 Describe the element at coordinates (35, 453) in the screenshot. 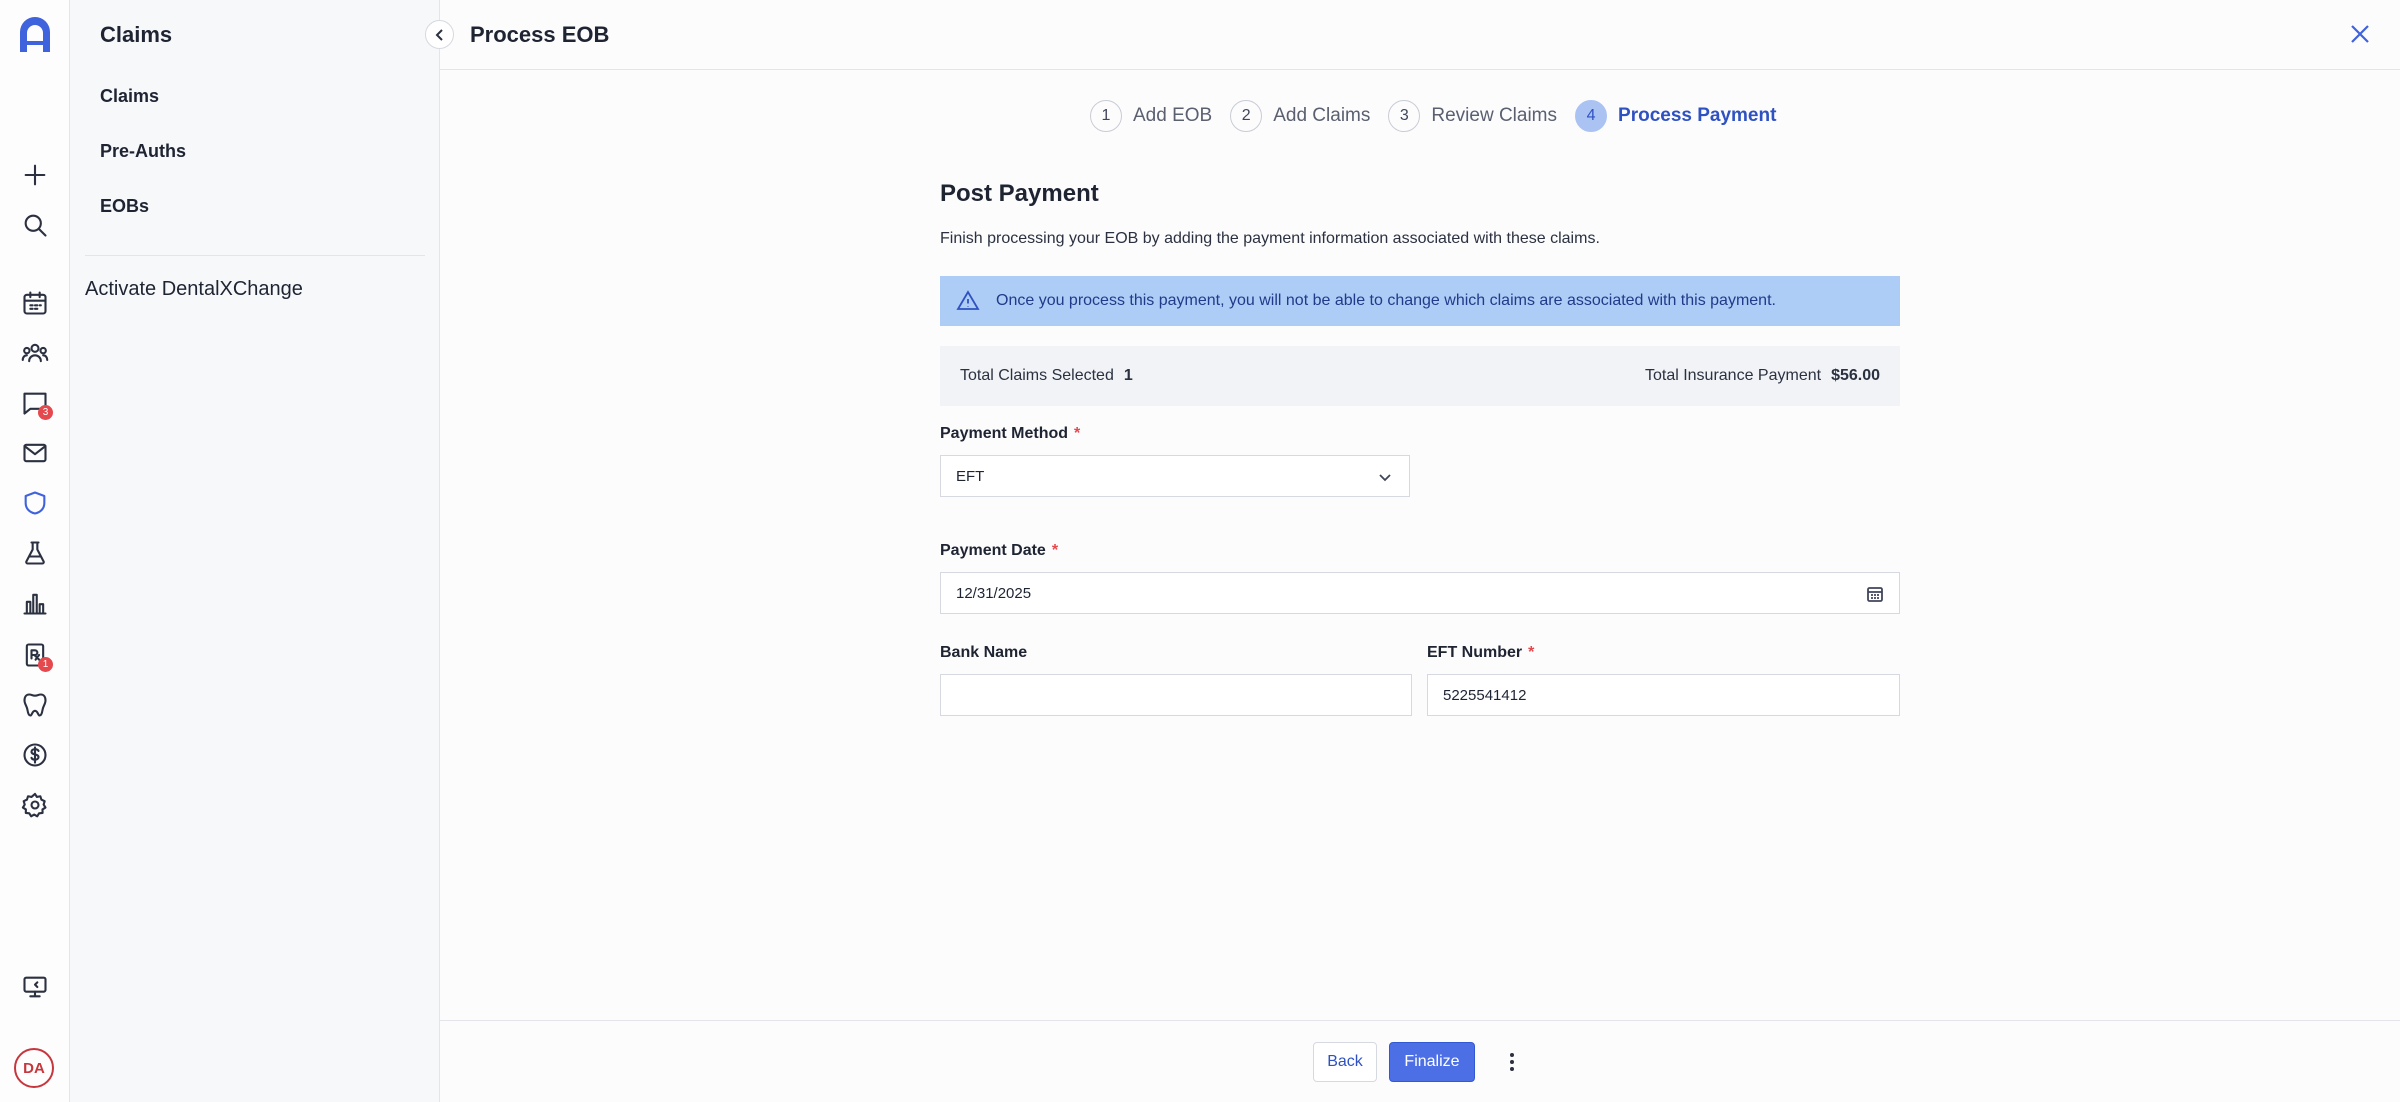

I see `mail-icon` at that location.